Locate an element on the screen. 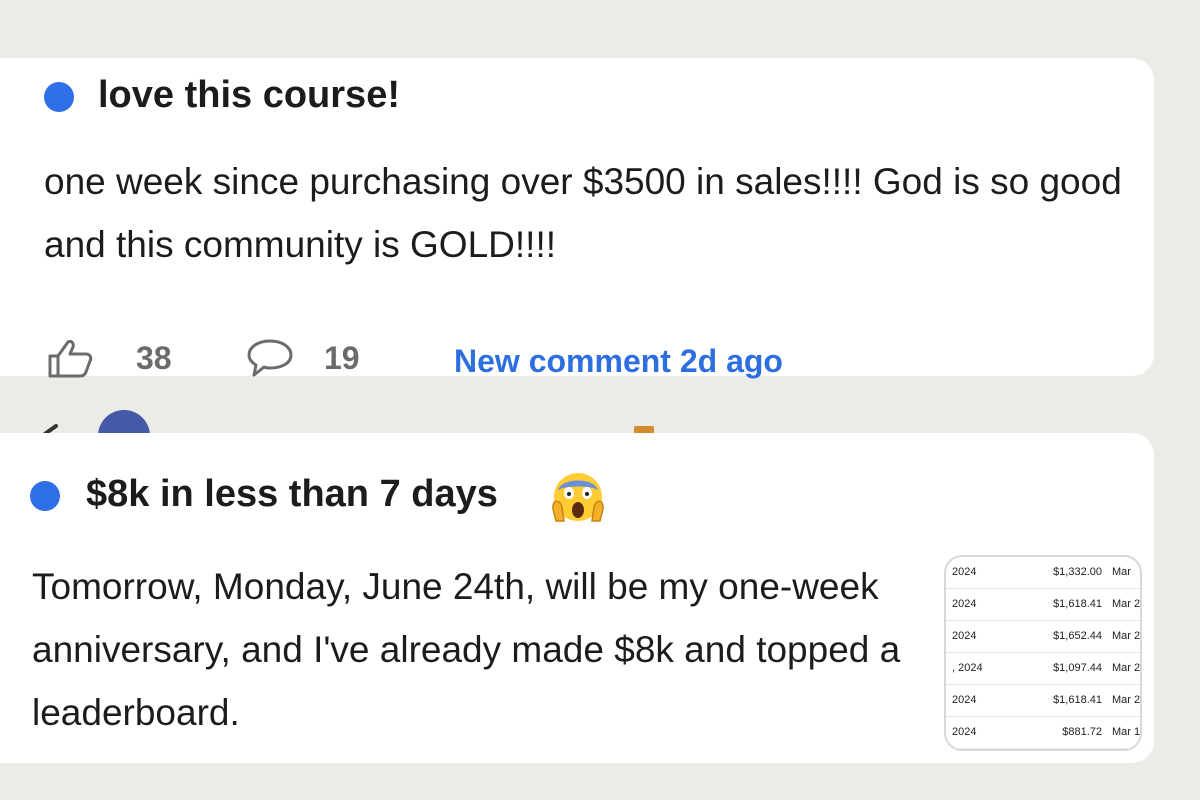 Image resolution: width=1200 pixels, height=800 pixels. like-button: 38 is located at coordinates (109, 358).